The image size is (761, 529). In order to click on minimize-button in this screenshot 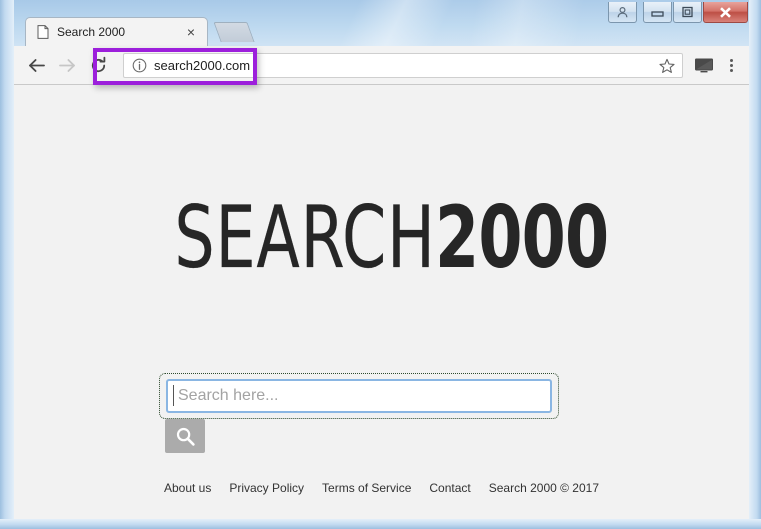, I will do `click(657, 12)`.